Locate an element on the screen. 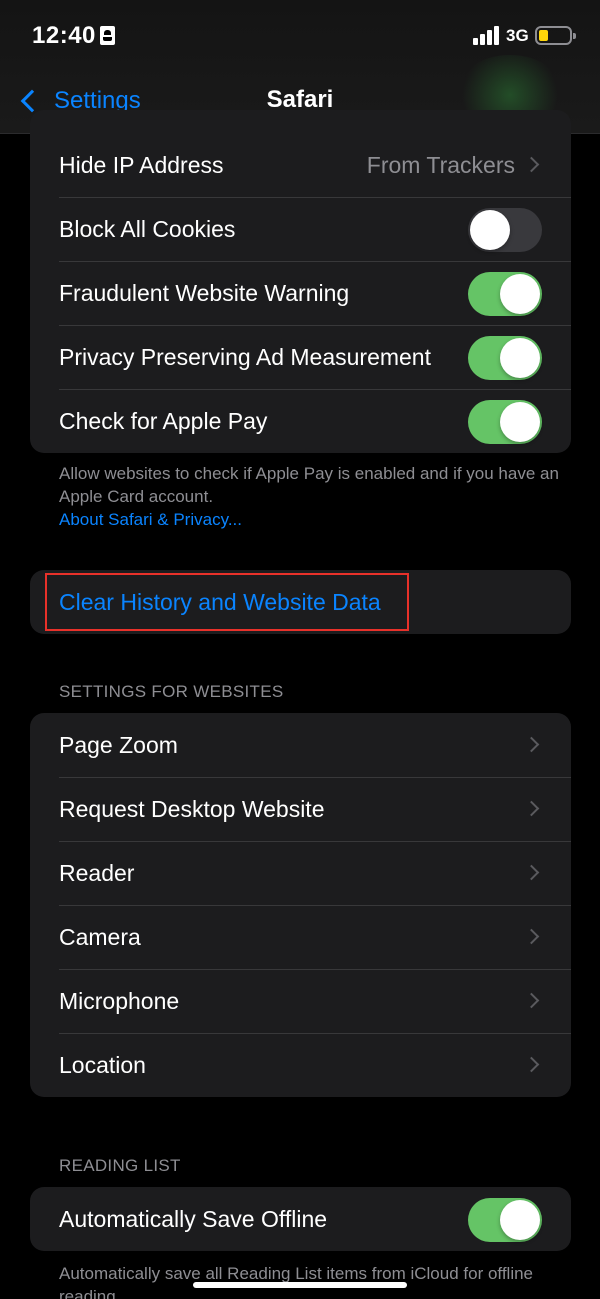  reader-row: Reader is located at coordinates (300, 873).